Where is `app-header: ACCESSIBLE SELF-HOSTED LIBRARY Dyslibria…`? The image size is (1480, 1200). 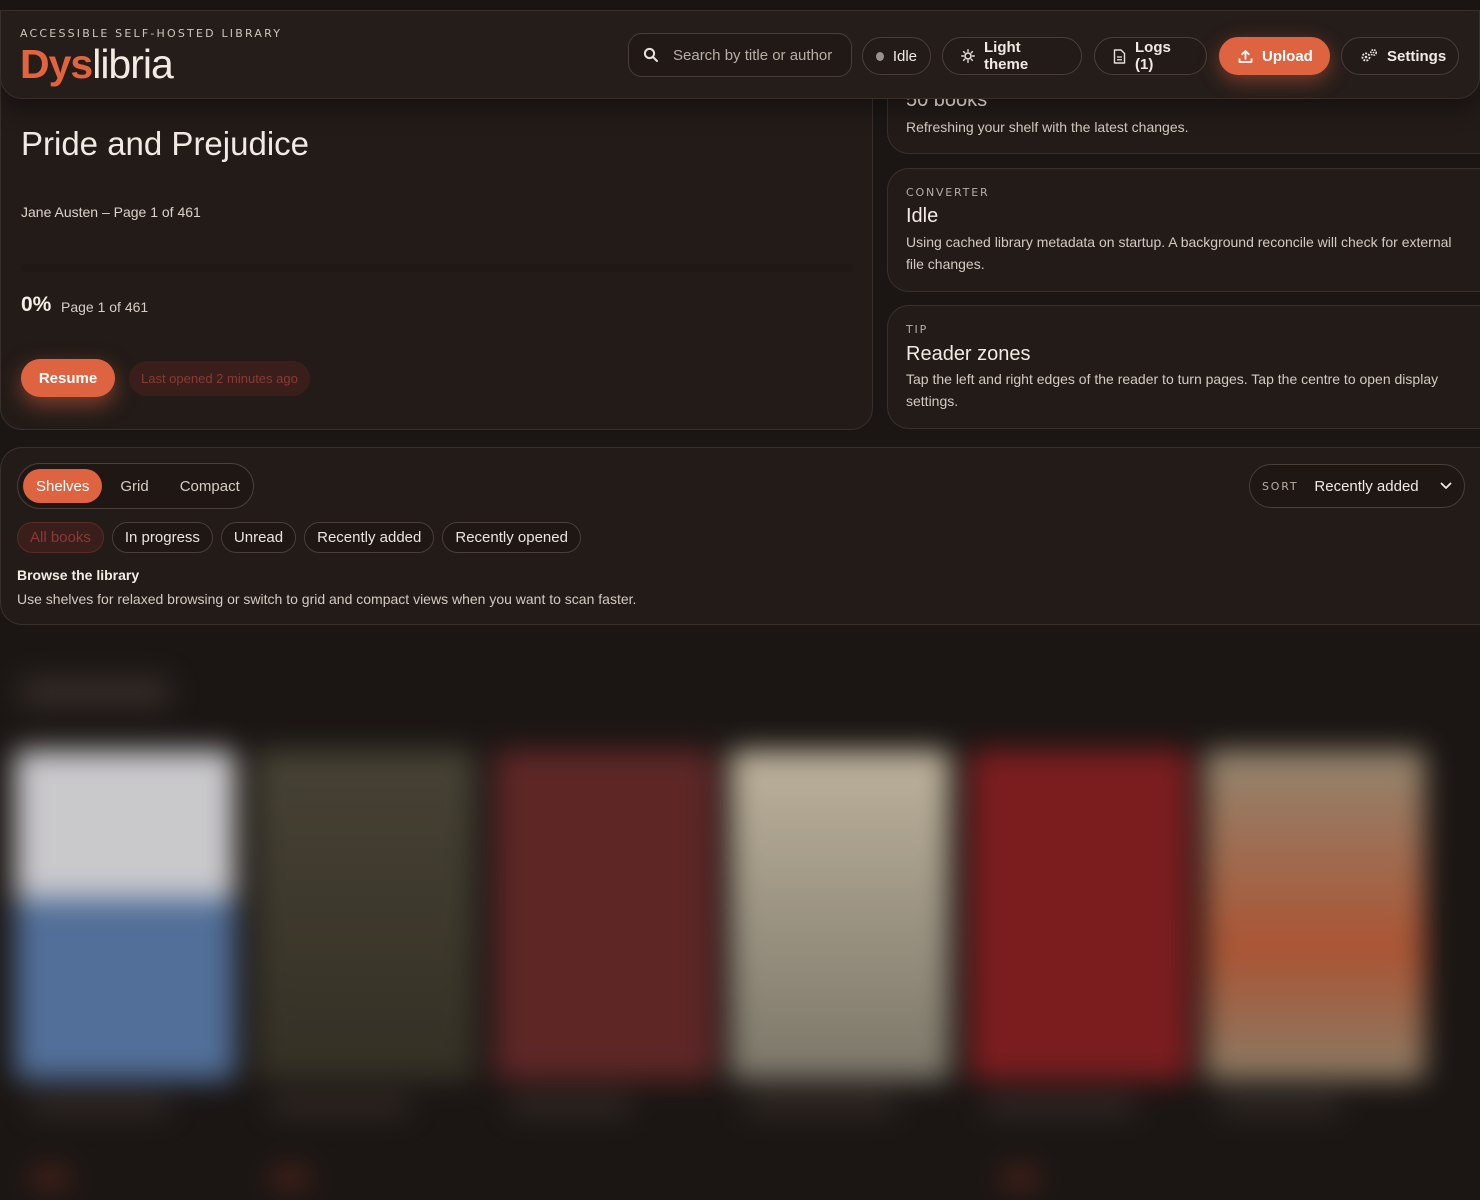
app-header: ACCESSIBLE SELF-HOSTED LIBRARY Dyslibria… is located at coordinates (740, 54).